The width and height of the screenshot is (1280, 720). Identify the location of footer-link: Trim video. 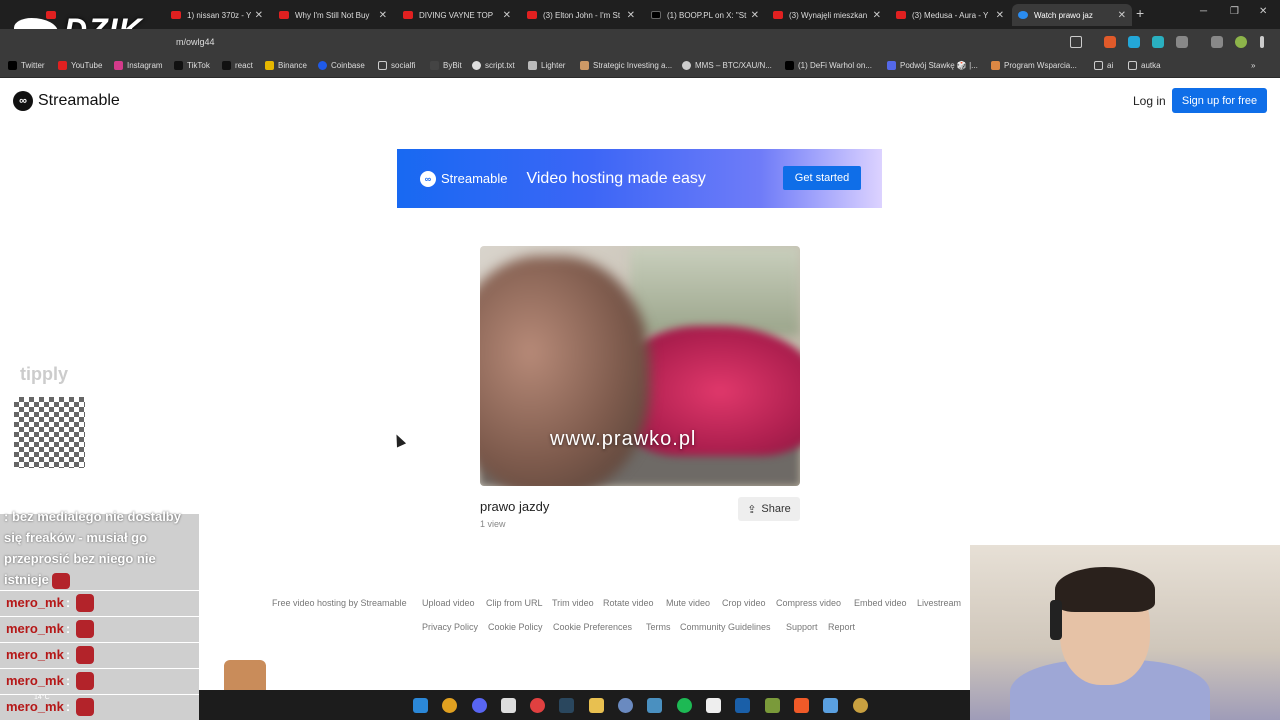
(573, 603).